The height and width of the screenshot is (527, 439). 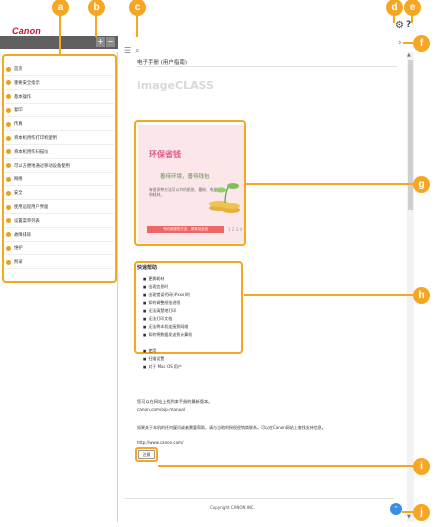 I want to click on quick-help-item: 无法打印文档, so click(x=157, y=319).